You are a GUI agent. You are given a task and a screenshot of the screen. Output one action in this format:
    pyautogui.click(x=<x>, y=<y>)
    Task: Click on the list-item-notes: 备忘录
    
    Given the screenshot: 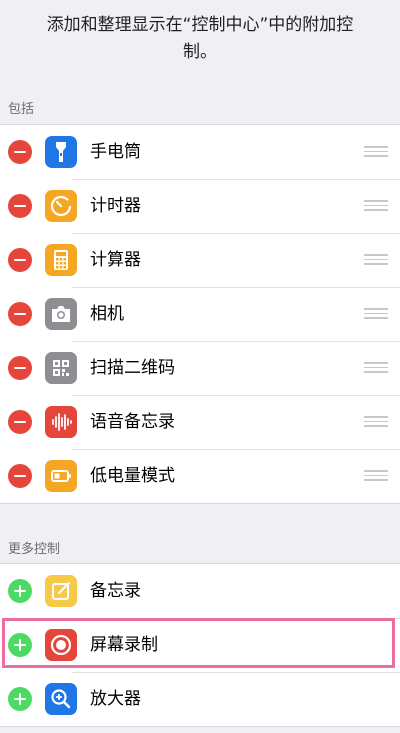 What is the action you would take?
    pyautogui.click(x=200, y=591)
    